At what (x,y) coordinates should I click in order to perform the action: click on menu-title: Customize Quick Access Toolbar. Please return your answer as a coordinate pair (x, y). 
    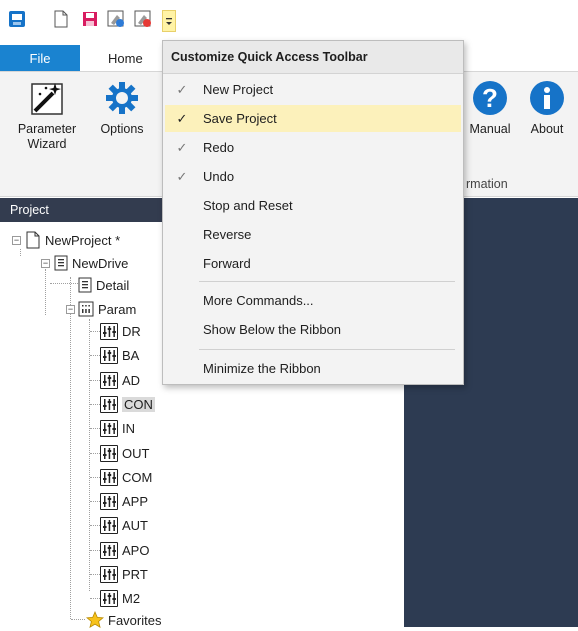
    Looking at the image, I should click on (313, 57).